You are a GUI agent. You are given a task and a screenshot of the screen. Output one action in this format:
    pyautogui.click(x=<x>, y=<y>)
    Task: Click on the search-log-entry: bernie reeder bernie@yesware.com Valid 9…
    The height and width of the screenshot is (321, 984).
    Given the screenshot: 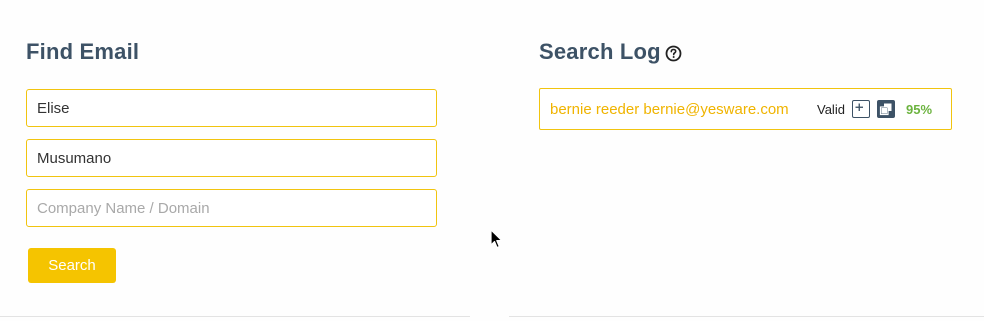 What is the action you would take?
    pyautogui.click(x=745, y=109)
    